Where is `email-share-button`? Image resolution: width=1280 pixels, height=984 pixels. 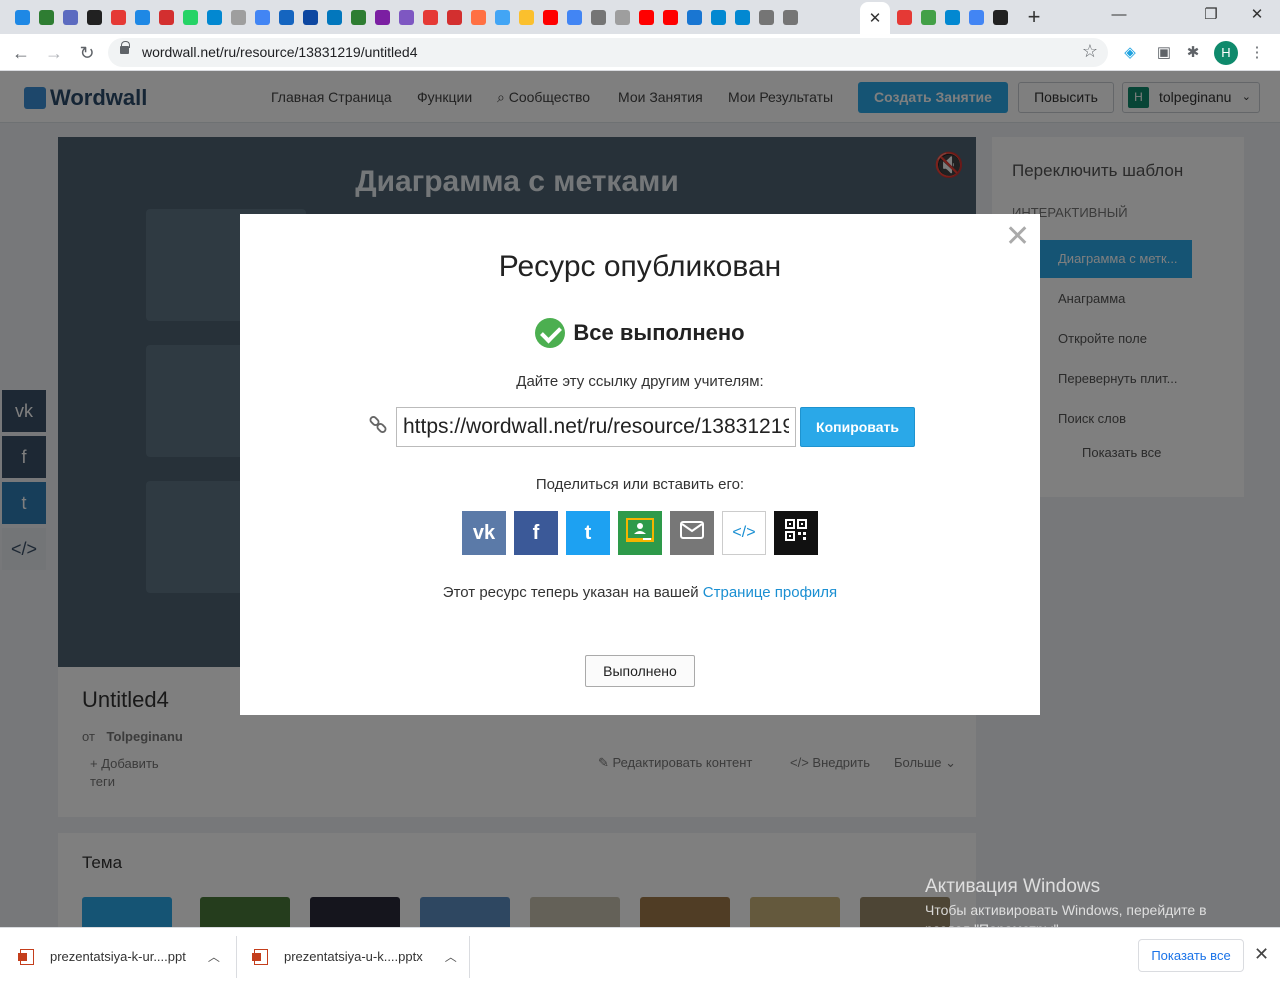 email-share-button is located at coordinates (692, 533).